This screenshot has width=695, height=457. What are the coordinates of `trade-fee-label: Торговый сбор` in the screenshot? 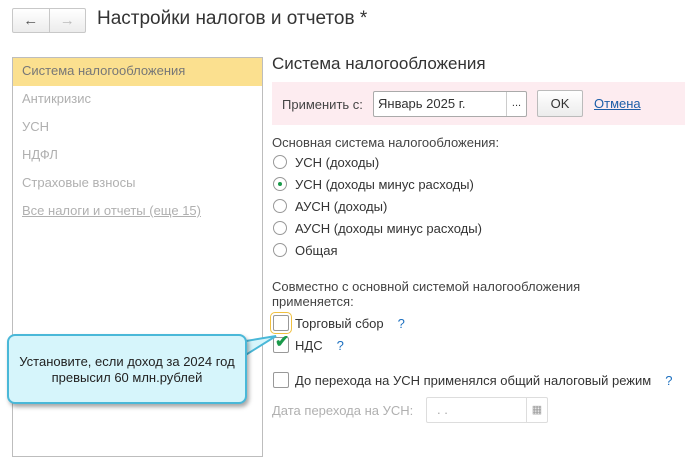 It's located at (339, 323).